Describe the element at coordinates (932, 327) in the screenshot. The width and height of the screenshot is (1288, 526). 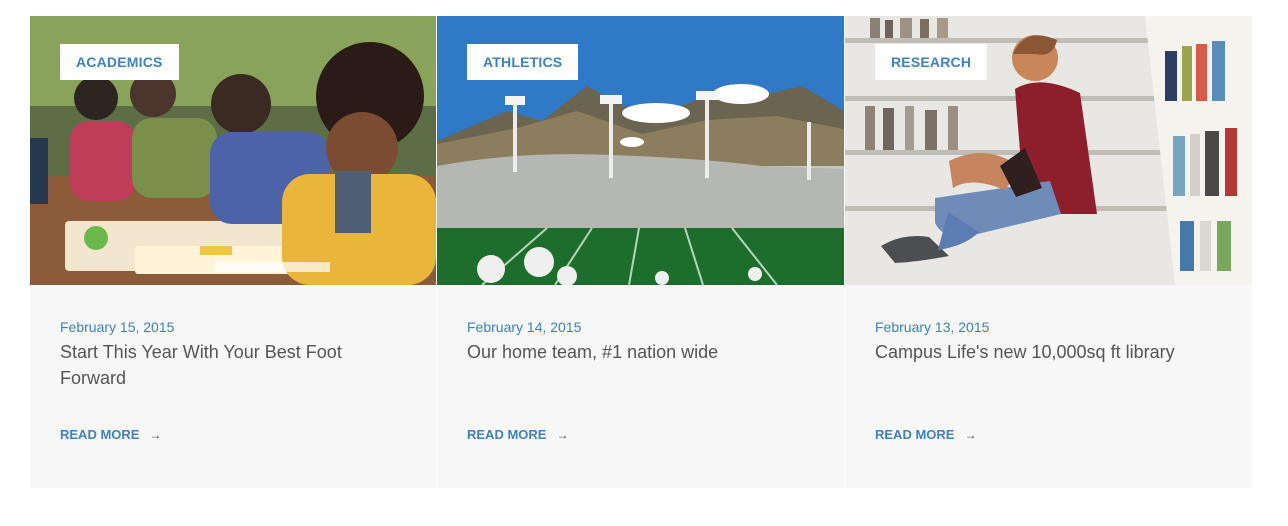
I see `post-date: February 13, 2015` at that location.